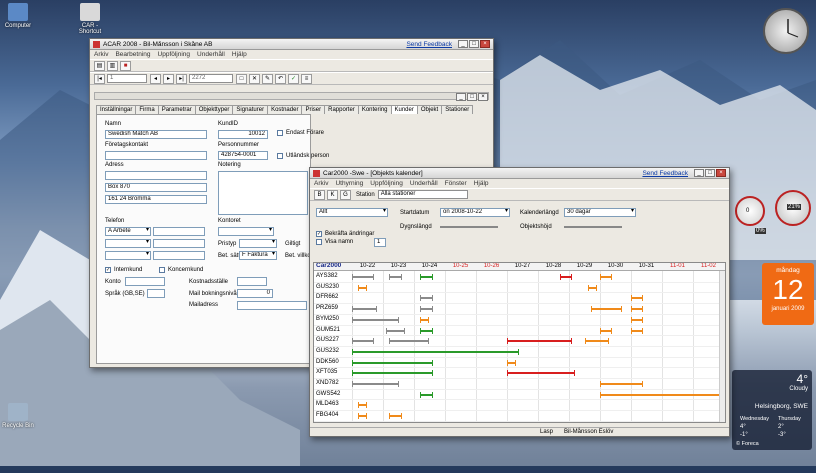 The image size is (816, 473). What do you see at coordinates (132, 54) in the screenshot?
I see `menu-bearbetning: Bearbetning` at bounding box center [132, 54].